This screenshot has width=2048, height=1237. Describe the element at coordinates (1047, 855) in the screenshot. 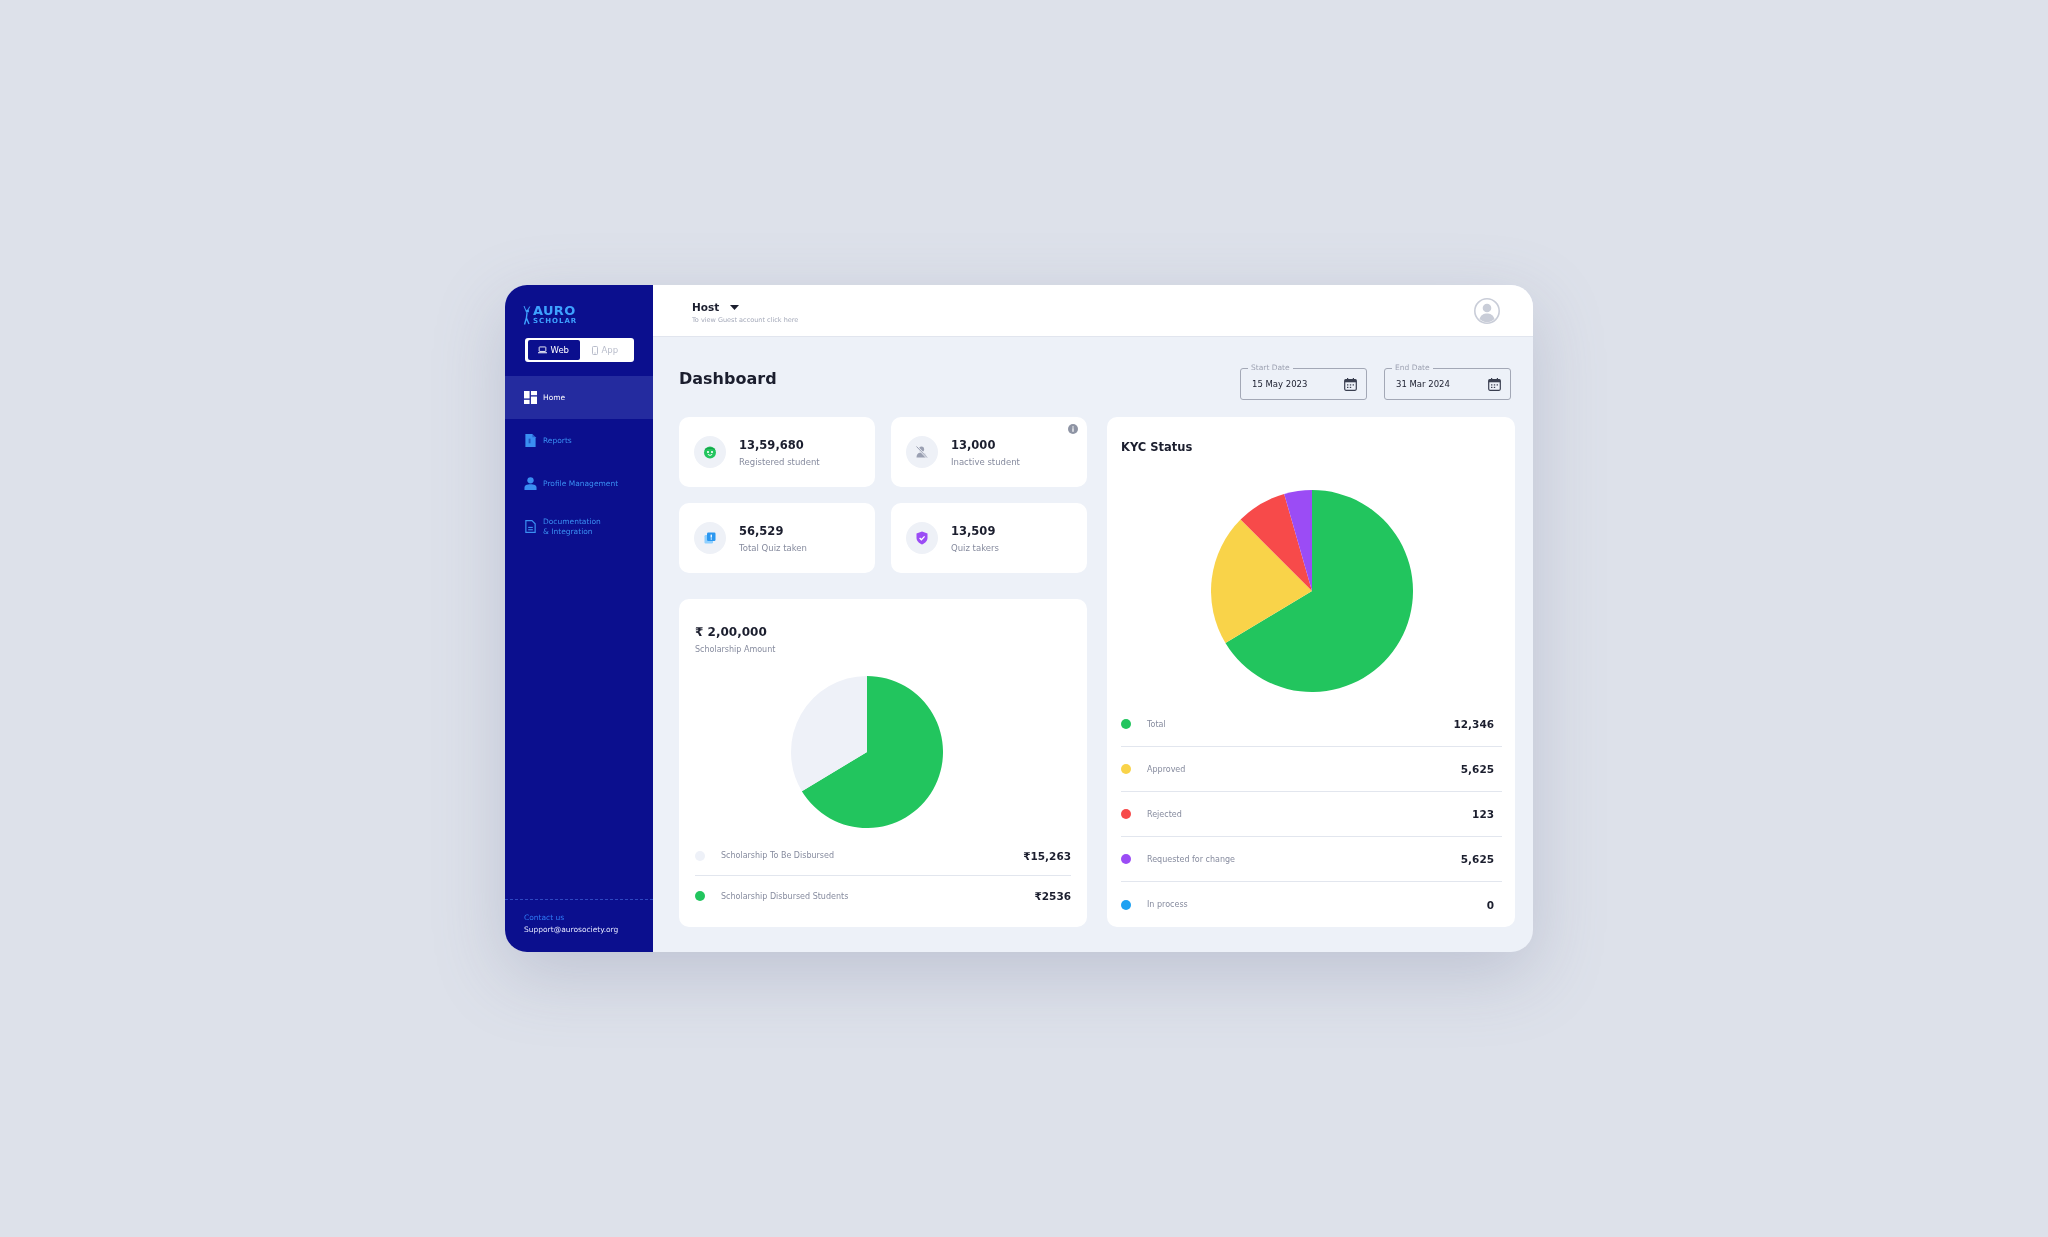

I see `legend-value: ₹15,263` at that location.